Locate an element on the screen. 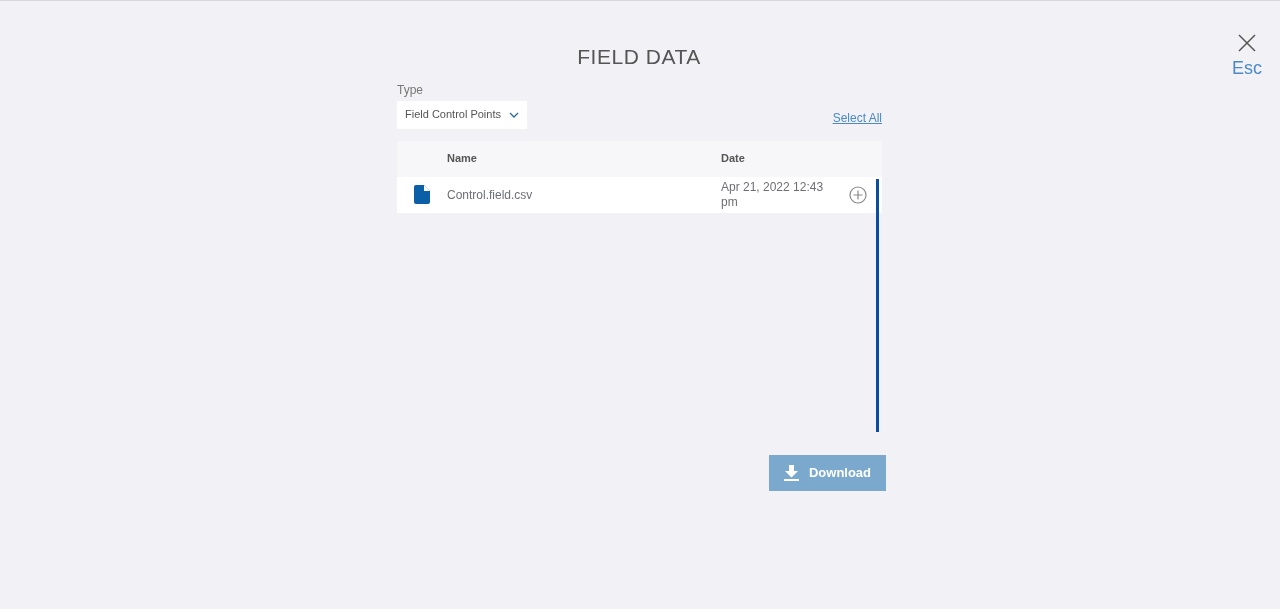 This screenshot has width=1280, height=609. download-icon is located at coordinates (791, 472).